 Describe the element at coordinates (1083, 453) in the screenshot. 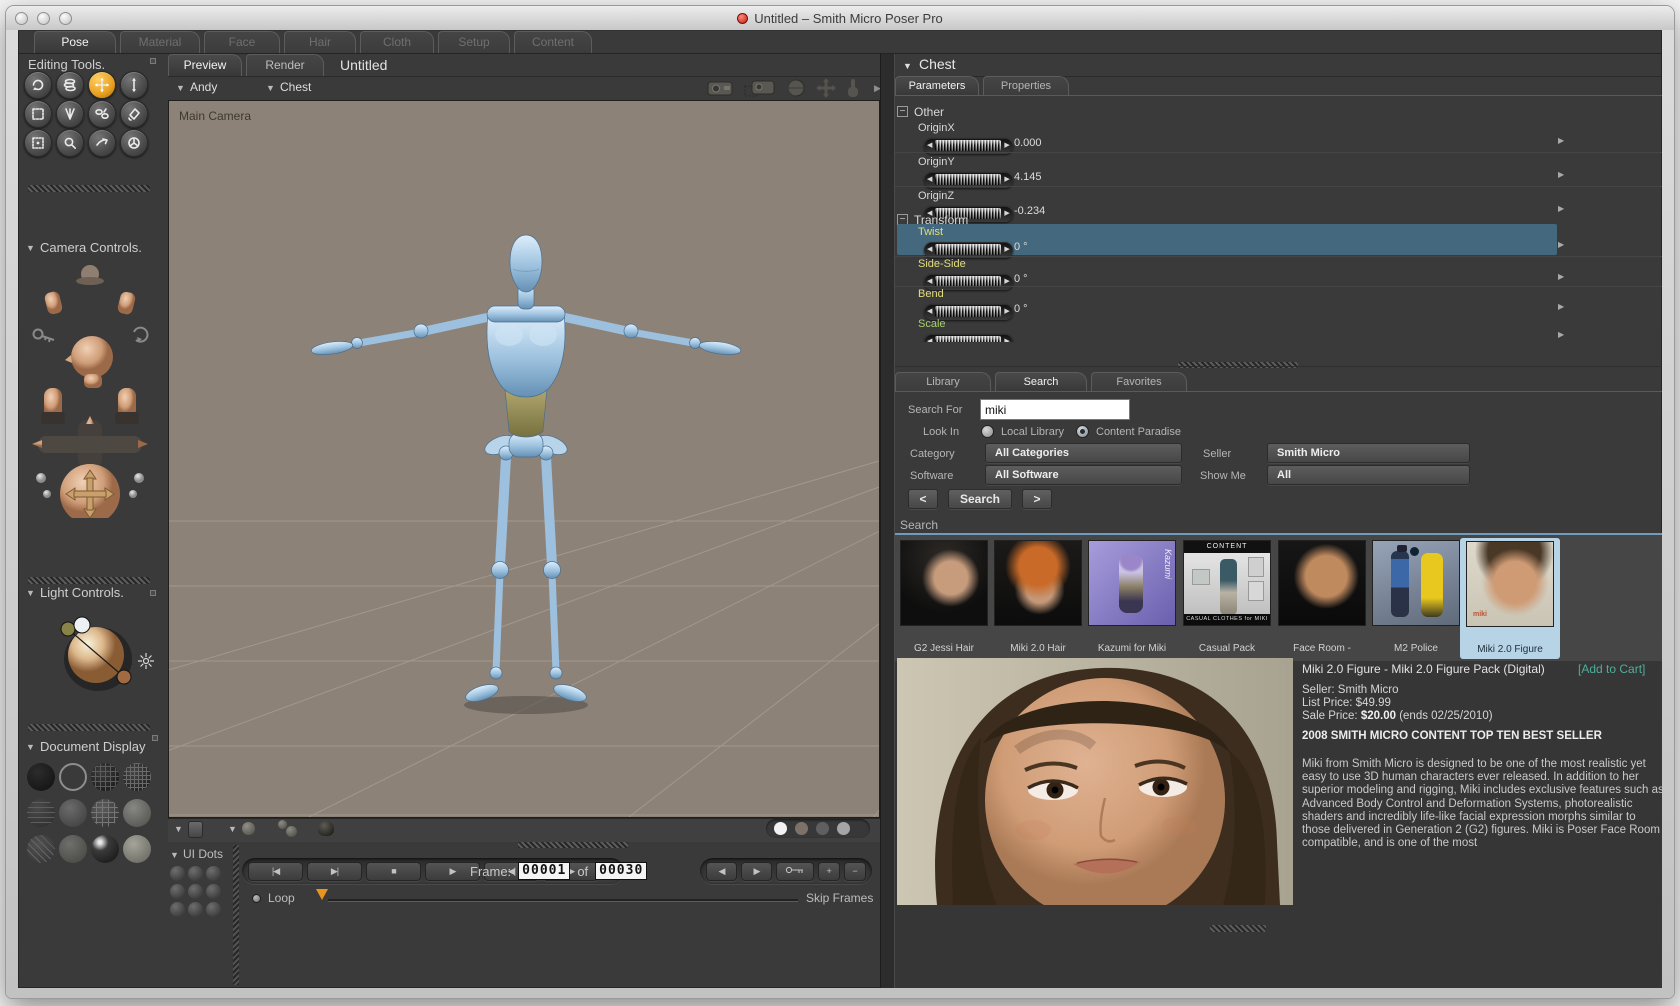

I see `category-dropdown: All Categories` at that location.